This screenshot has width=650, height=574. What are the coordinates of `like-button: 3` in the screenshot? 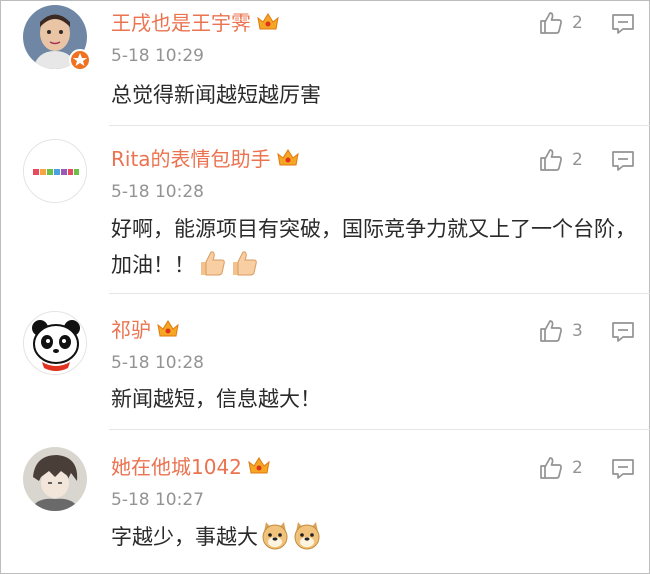 It's located at (560, 331).